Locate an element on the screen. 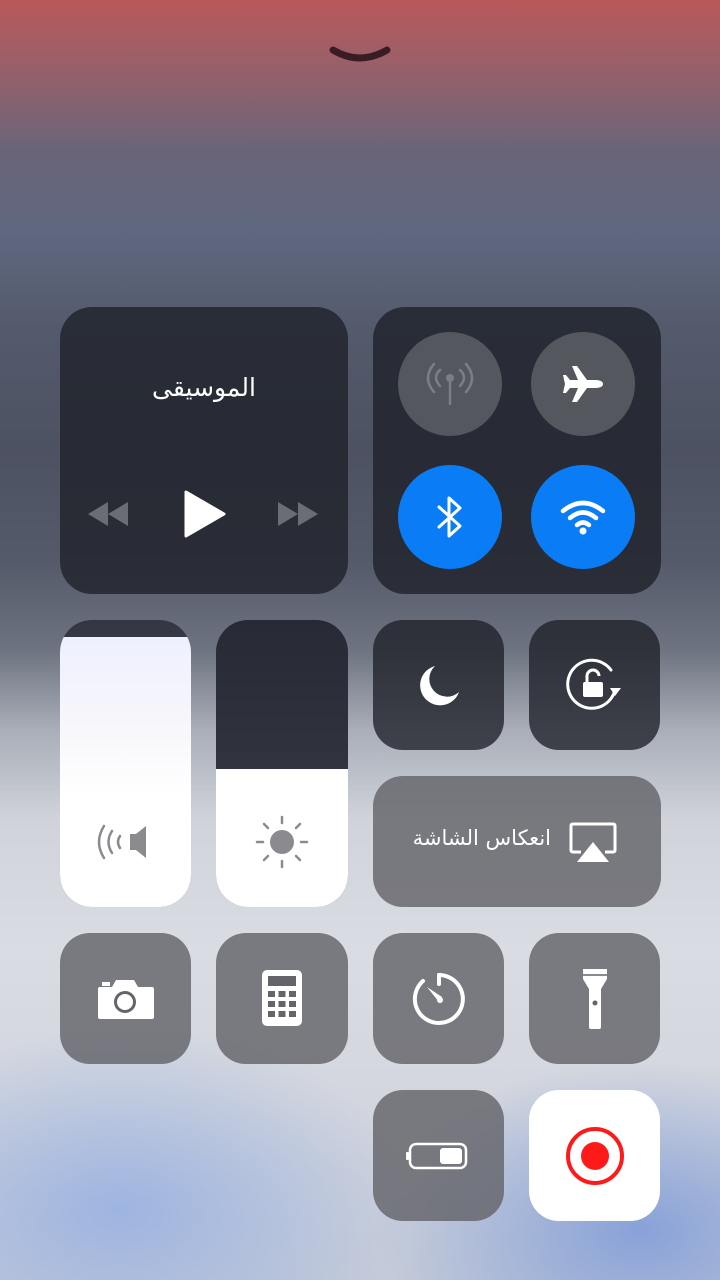  cellular-toggle is located at coordinates (450, 384).